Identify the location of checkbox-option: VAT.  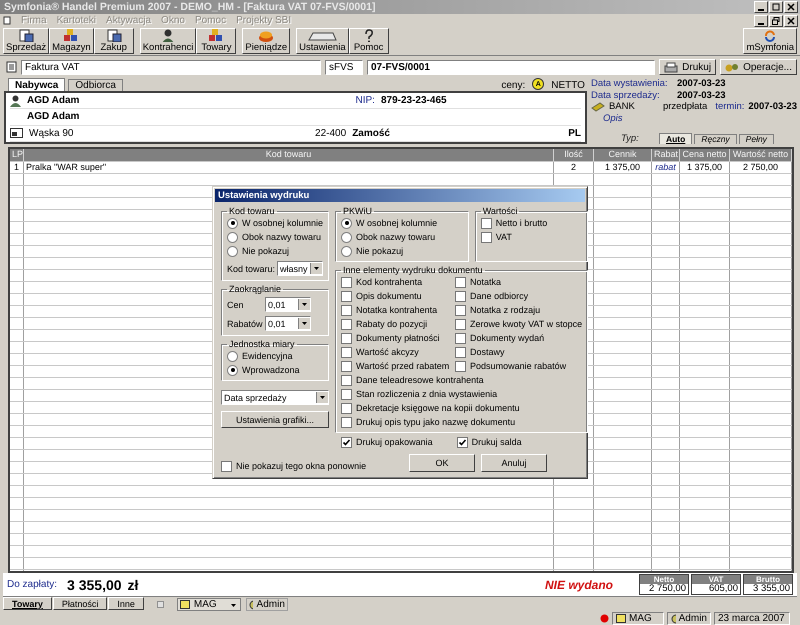
(531, 237).